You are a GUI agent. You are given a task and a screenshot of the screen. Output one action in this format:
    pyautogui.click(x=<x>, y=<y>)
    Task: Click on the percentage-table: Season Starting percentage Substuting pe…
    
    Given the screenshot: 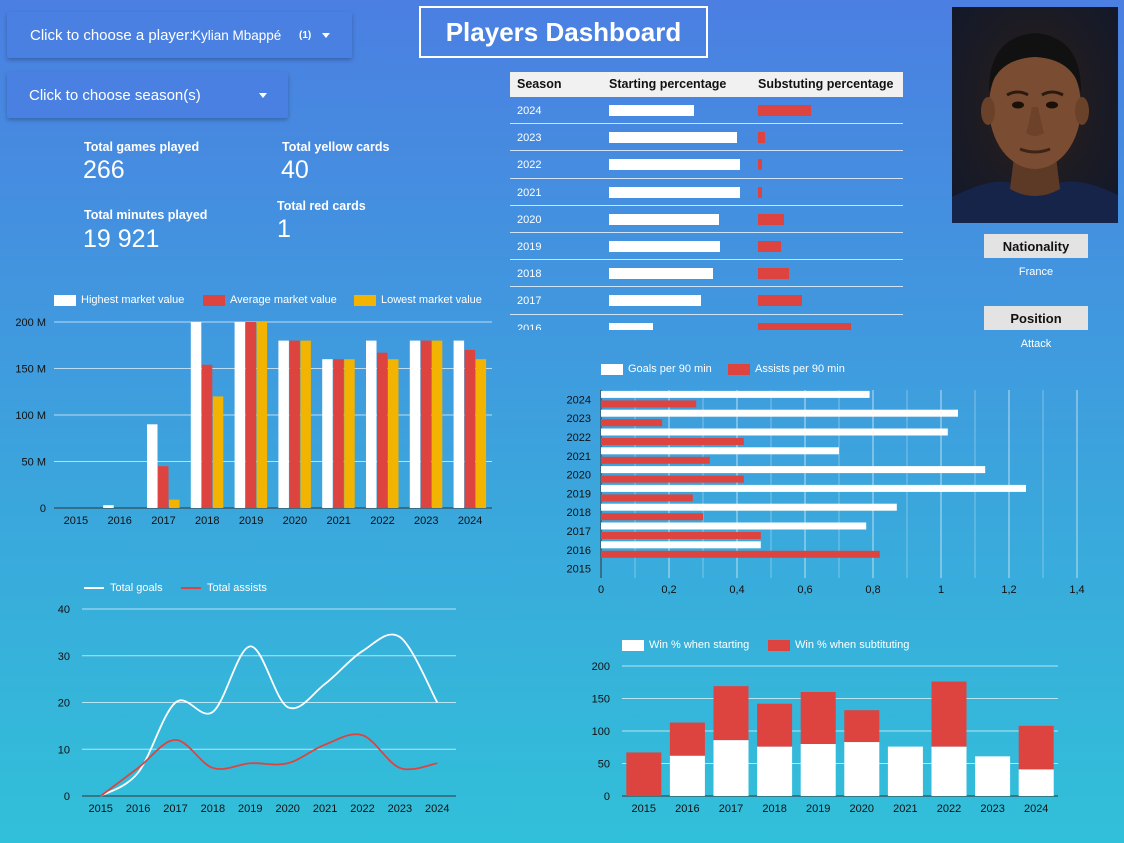 What is the action you would take?
    pyautogui.click(x=706, y=201)
    